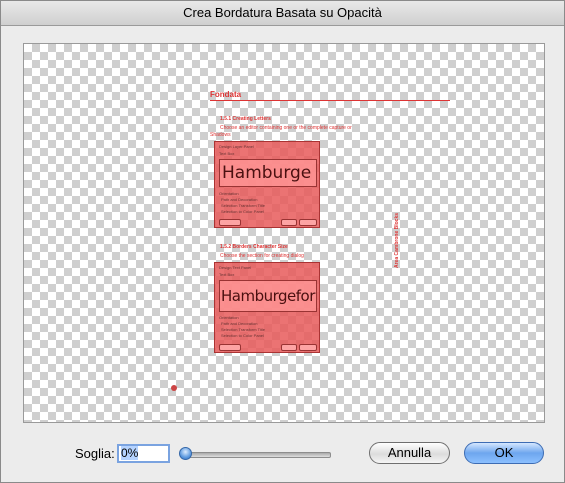 Image resolution: width=565 pixels, height=483 pixels. I want to click on cancel-button: Annulla, so click(409, 453).